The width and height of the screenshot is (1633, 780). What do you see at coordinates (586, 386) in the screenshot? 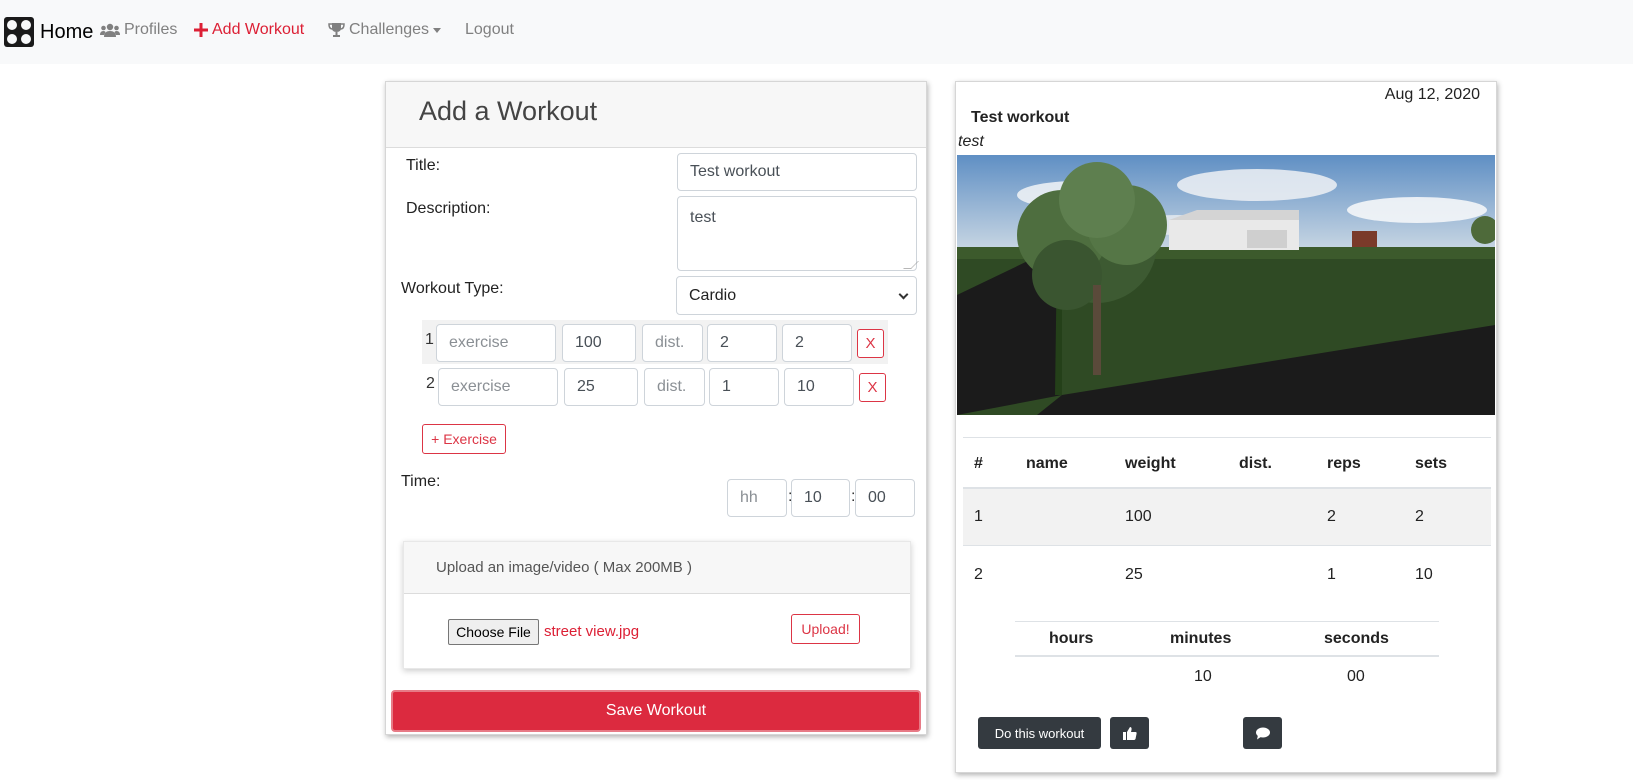
I see `exercise-weight-value: 25` at bounding box center [586, 386].